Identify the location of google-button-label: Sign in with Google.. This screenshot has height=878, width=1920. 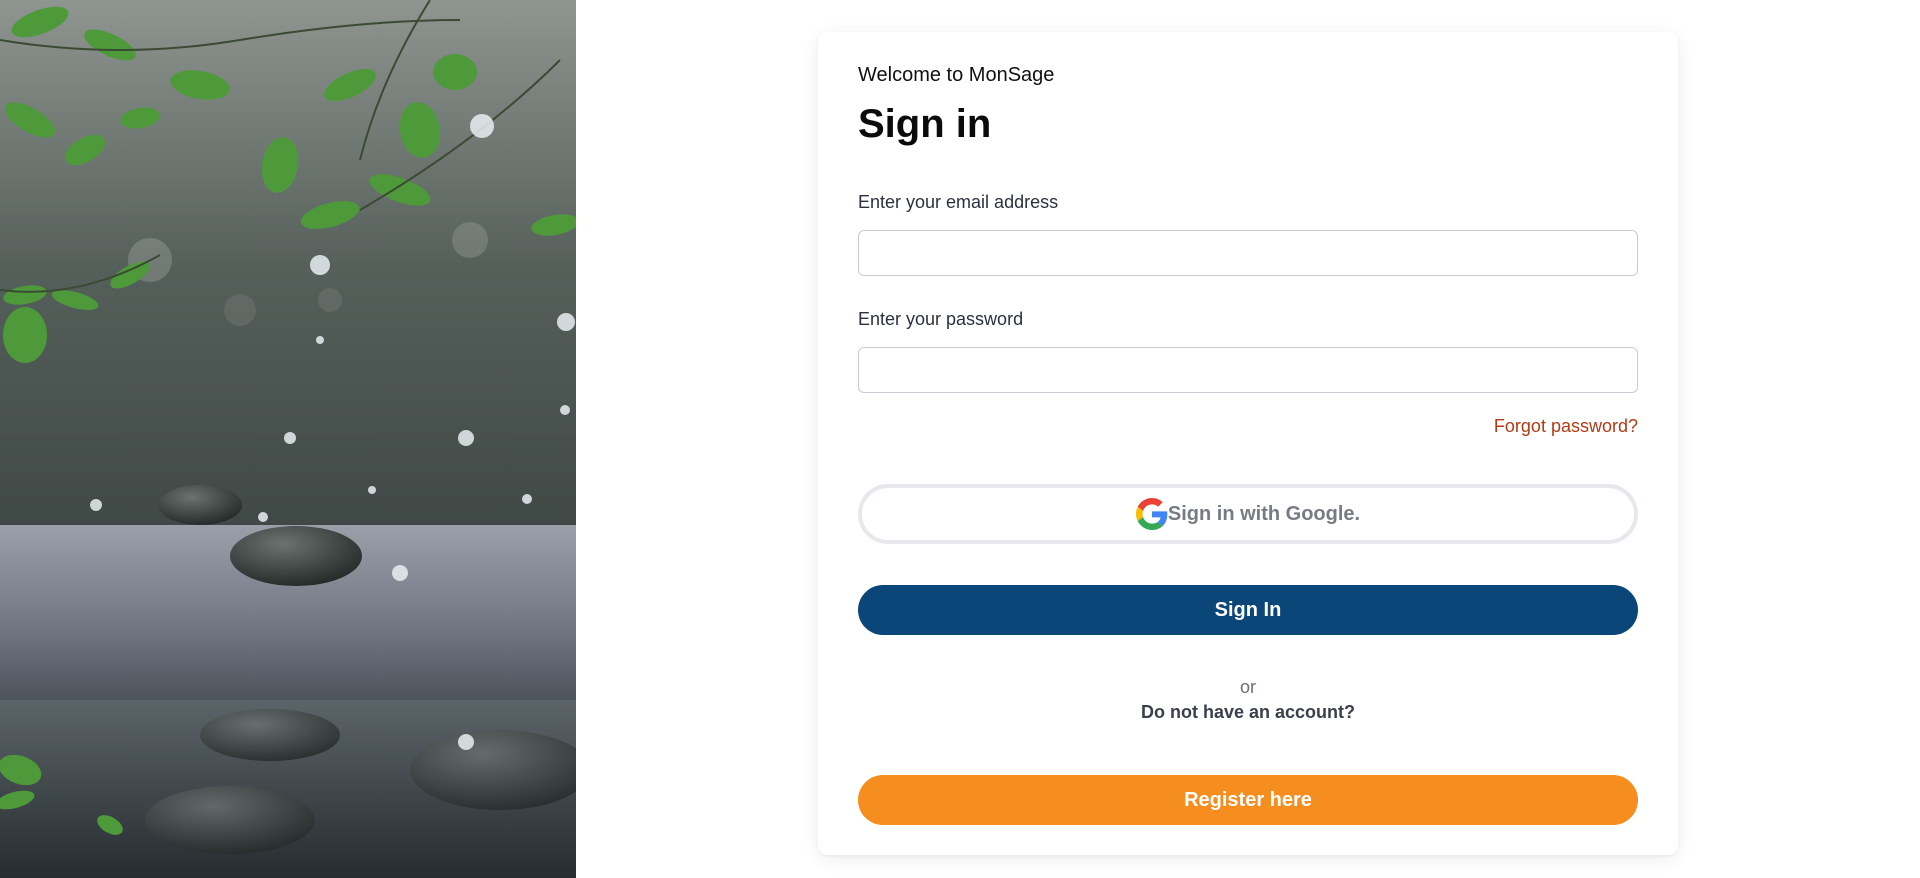
(1264, 513).